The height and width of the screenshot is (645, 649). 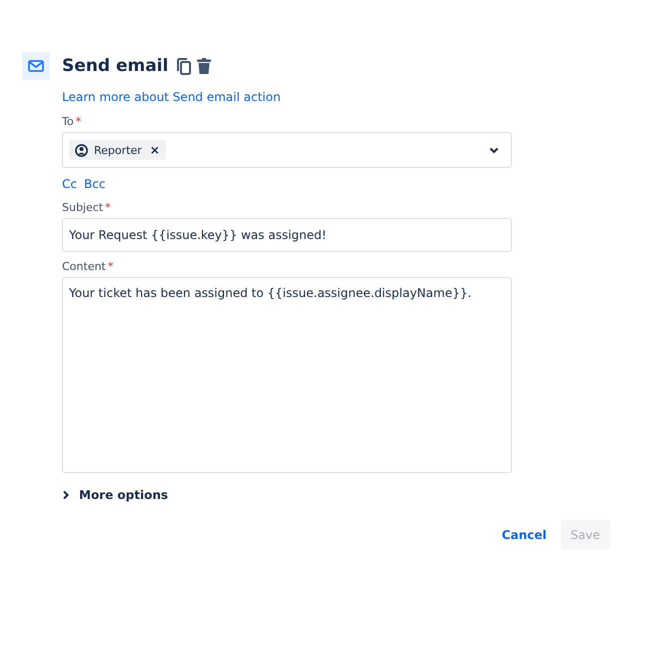 What do you see at coordinates (287, 235) in the screenshot?
I see `subject-field: Your Request {{issue.key}} was assigned!` at bounding box center [287, 235].